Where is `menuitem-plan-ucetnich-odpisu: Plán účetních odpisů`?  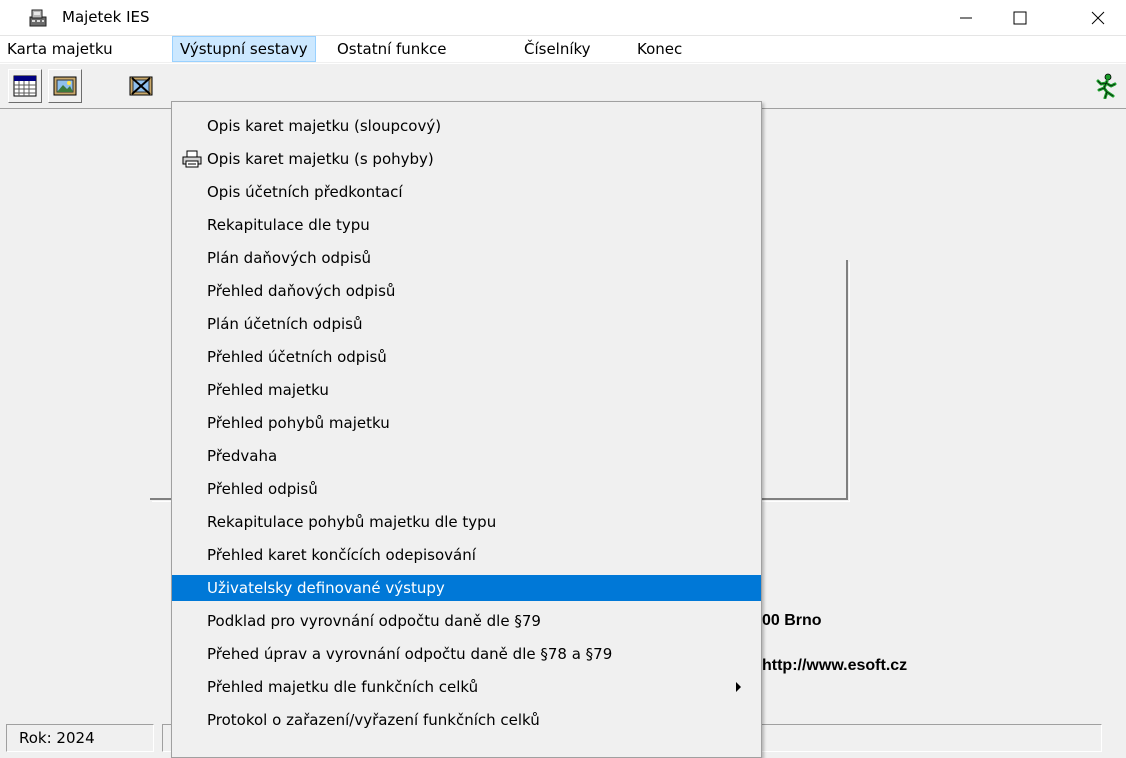
menuitem-plan-ucetnich-odpisu: Plán účetních odpisů is located at coordinates (466, 324).